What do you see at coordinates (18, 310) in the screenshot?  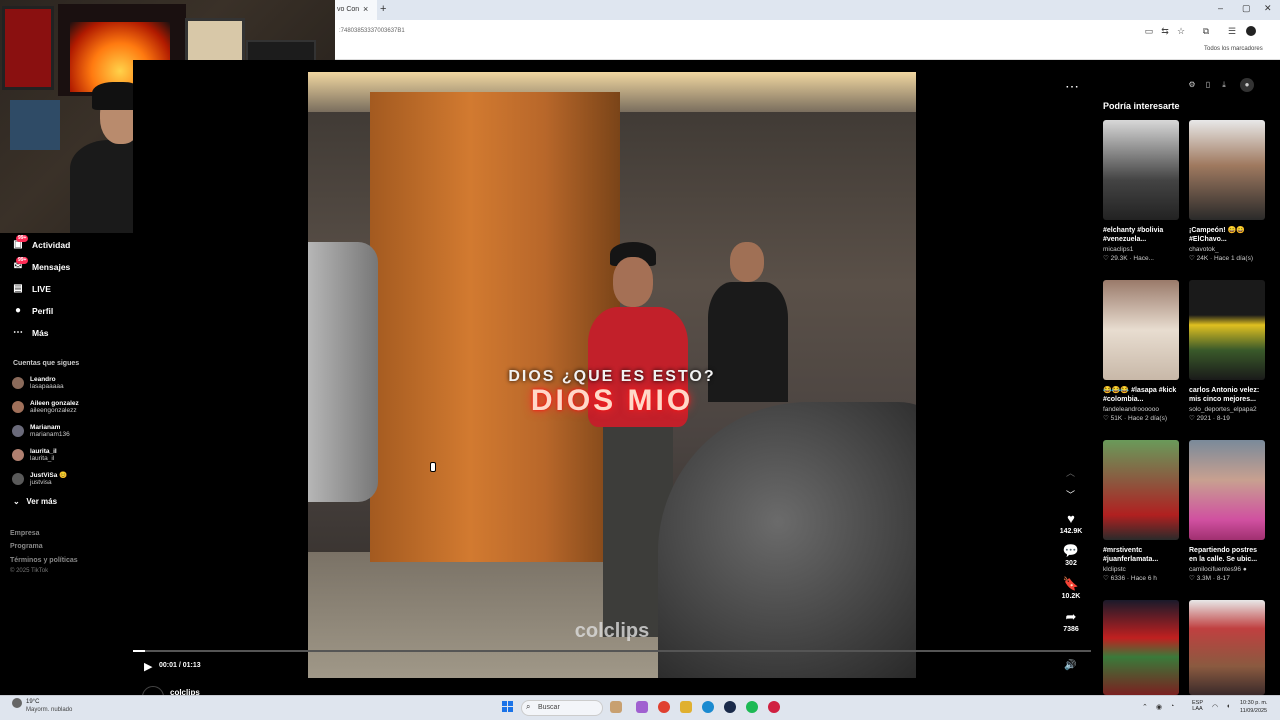 I see `profile-icon: ●` at bounding box center [18, 310].